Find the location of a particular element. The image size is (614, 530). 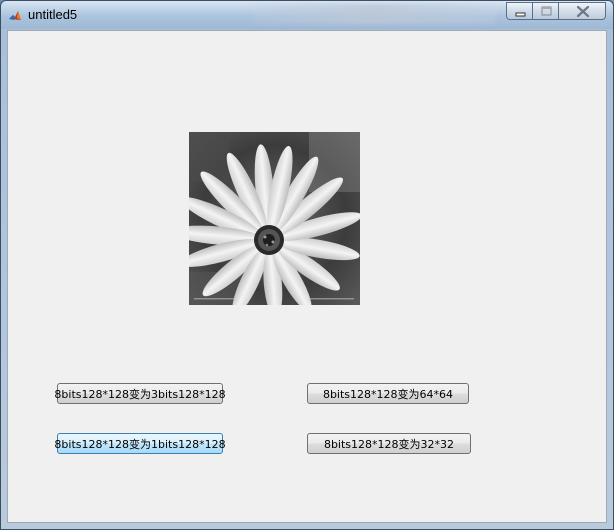

minimize-icon is located at coordinates (520, 14).